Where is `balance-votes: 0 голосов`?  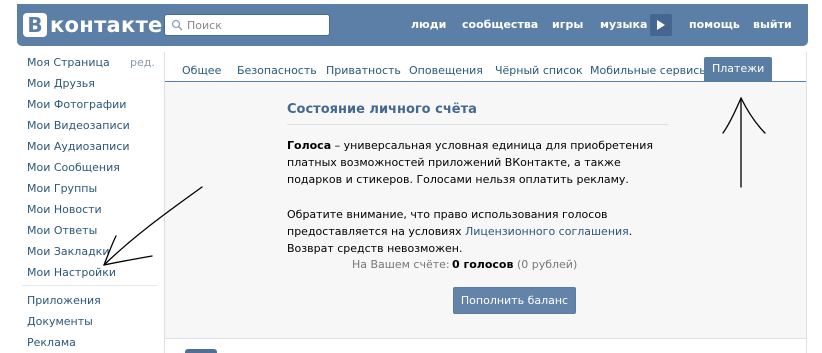
balance-votes: 0 голосов is located at coordinates (483, 264).